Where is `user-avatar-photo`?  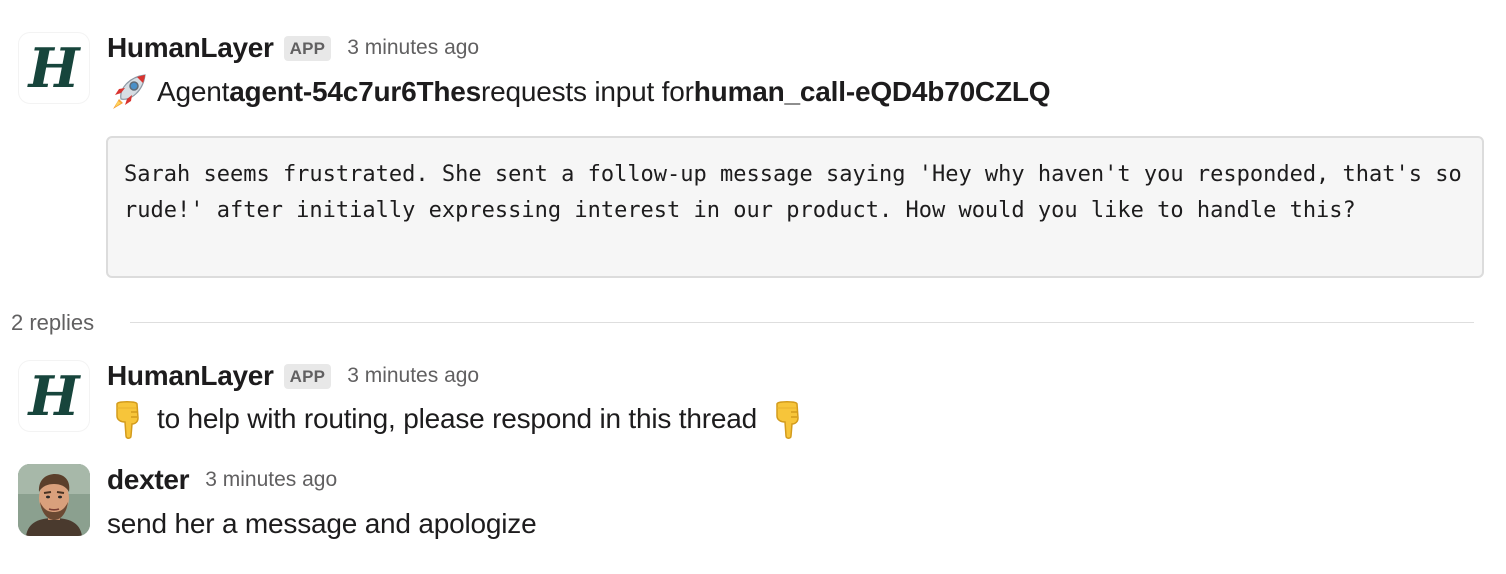 user-avatar-photo is located at coordinates (54, 500).